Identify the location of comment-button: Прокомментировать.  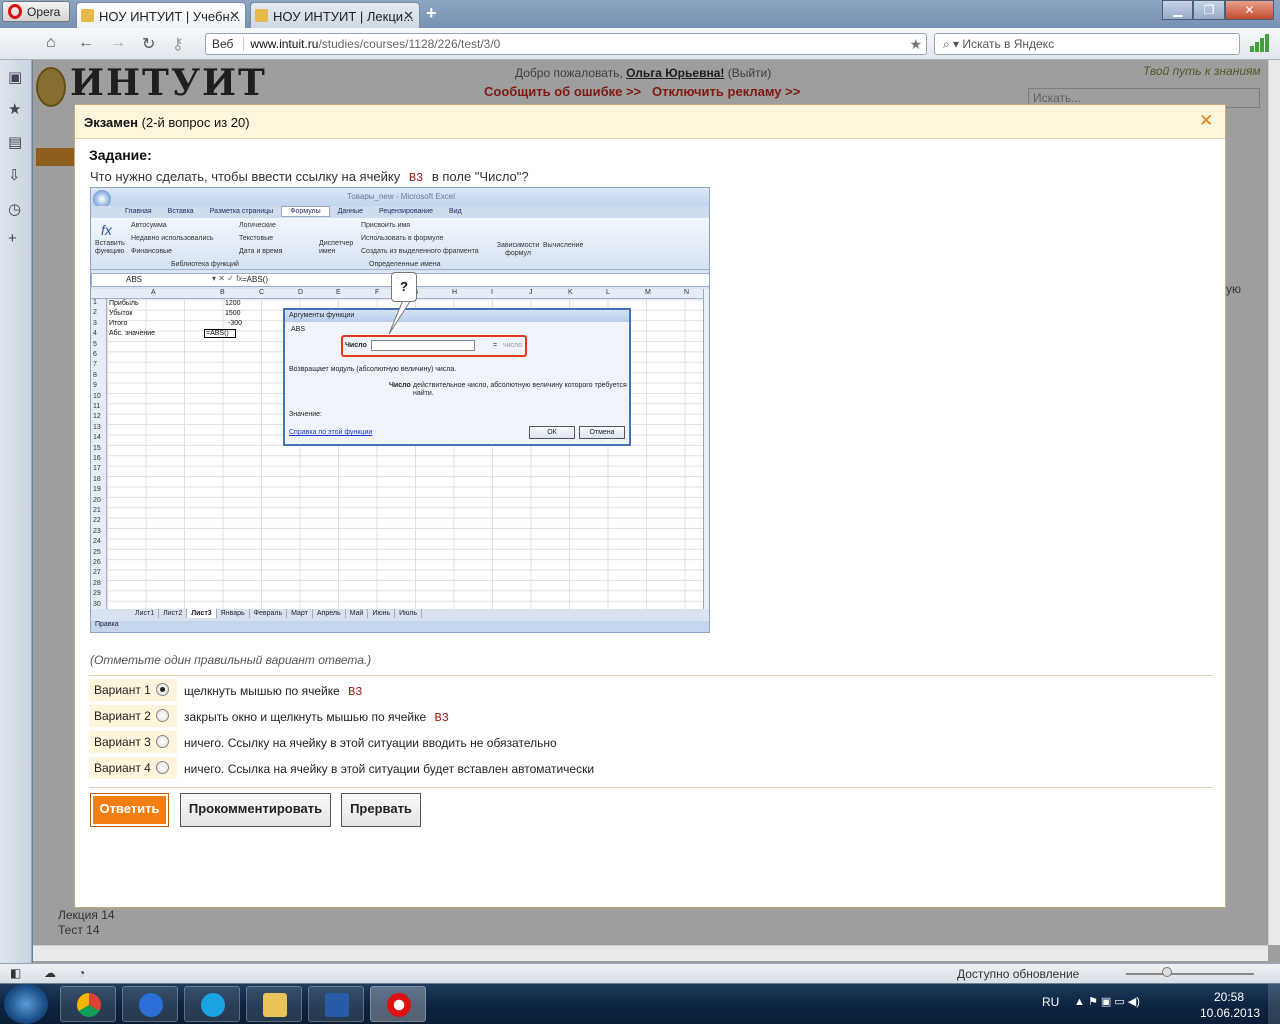
(255, 810).